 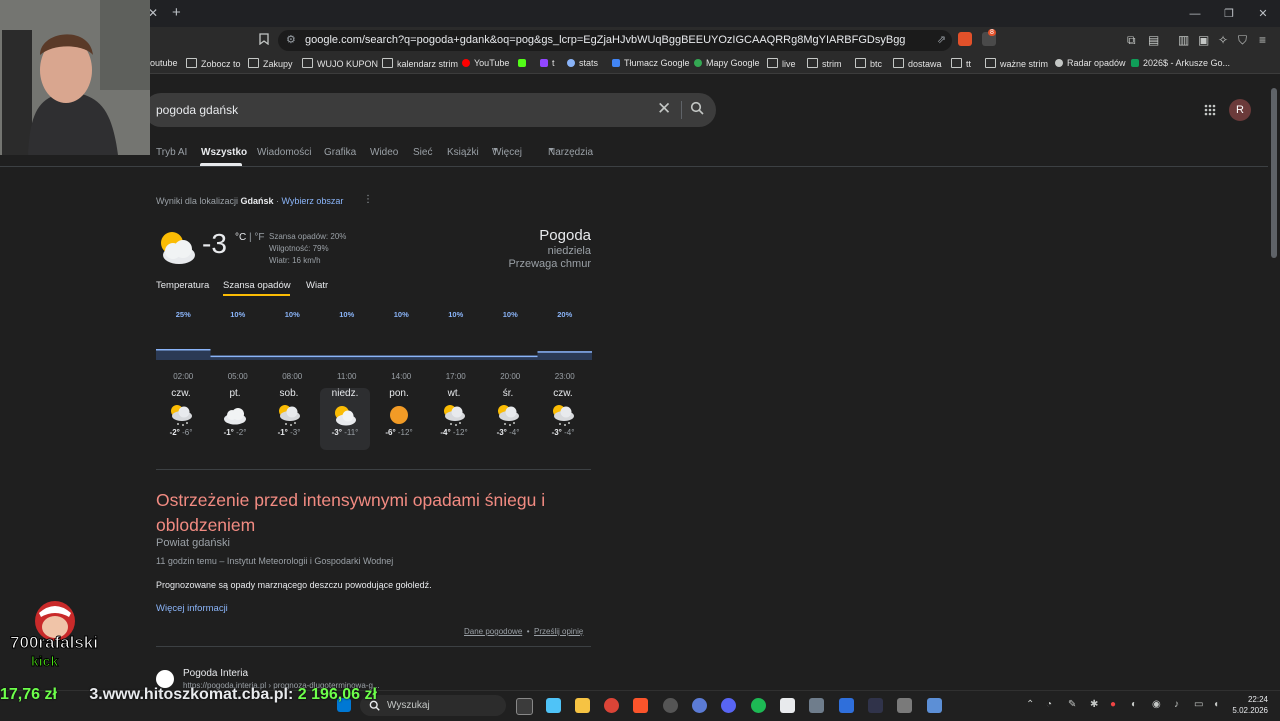 I want to click on clear-icon: ✕, so click(x=664, y=109).